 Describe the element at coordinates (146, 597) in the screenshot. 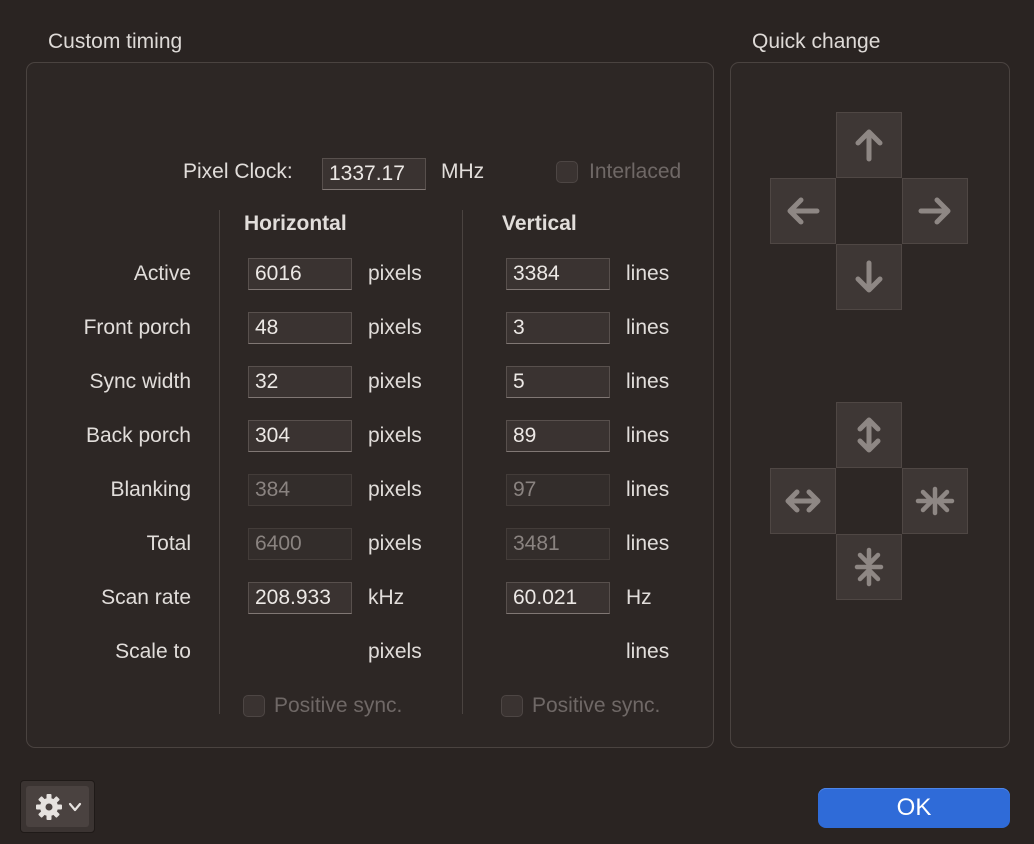

I see `row-label-scan-rate: Scan rate` at that location.